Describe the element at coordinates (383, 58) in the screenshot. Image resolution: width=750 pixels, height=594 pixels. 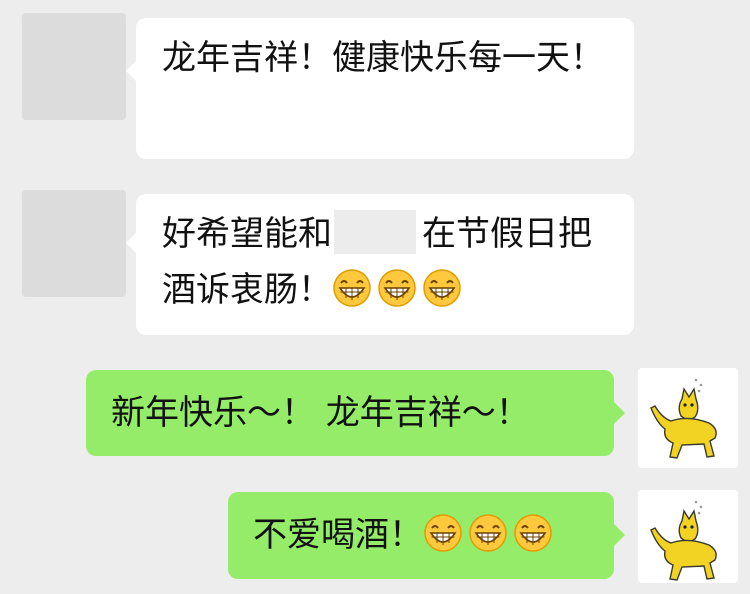
I see `message-text: 龙年吉祥！健康快乐每一天！` at that location.